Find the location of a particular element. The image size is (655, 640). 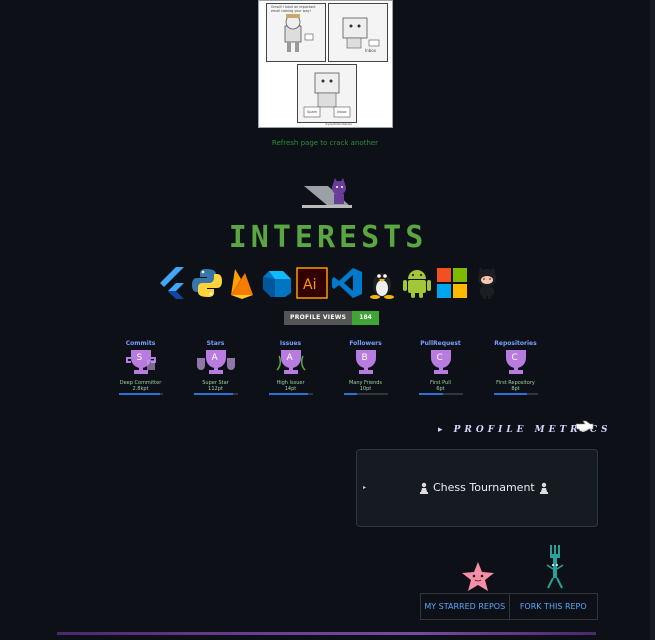

interests-heading-text: INTERESTS is located at coordinates (328, 237).